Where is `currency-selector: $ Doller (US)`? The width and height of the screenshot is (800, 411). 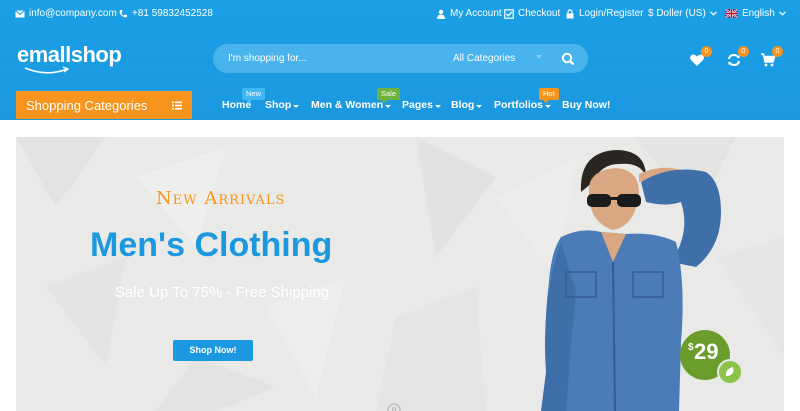
currency-selector: $ Doller (US) is located at coordinates (682, 13).